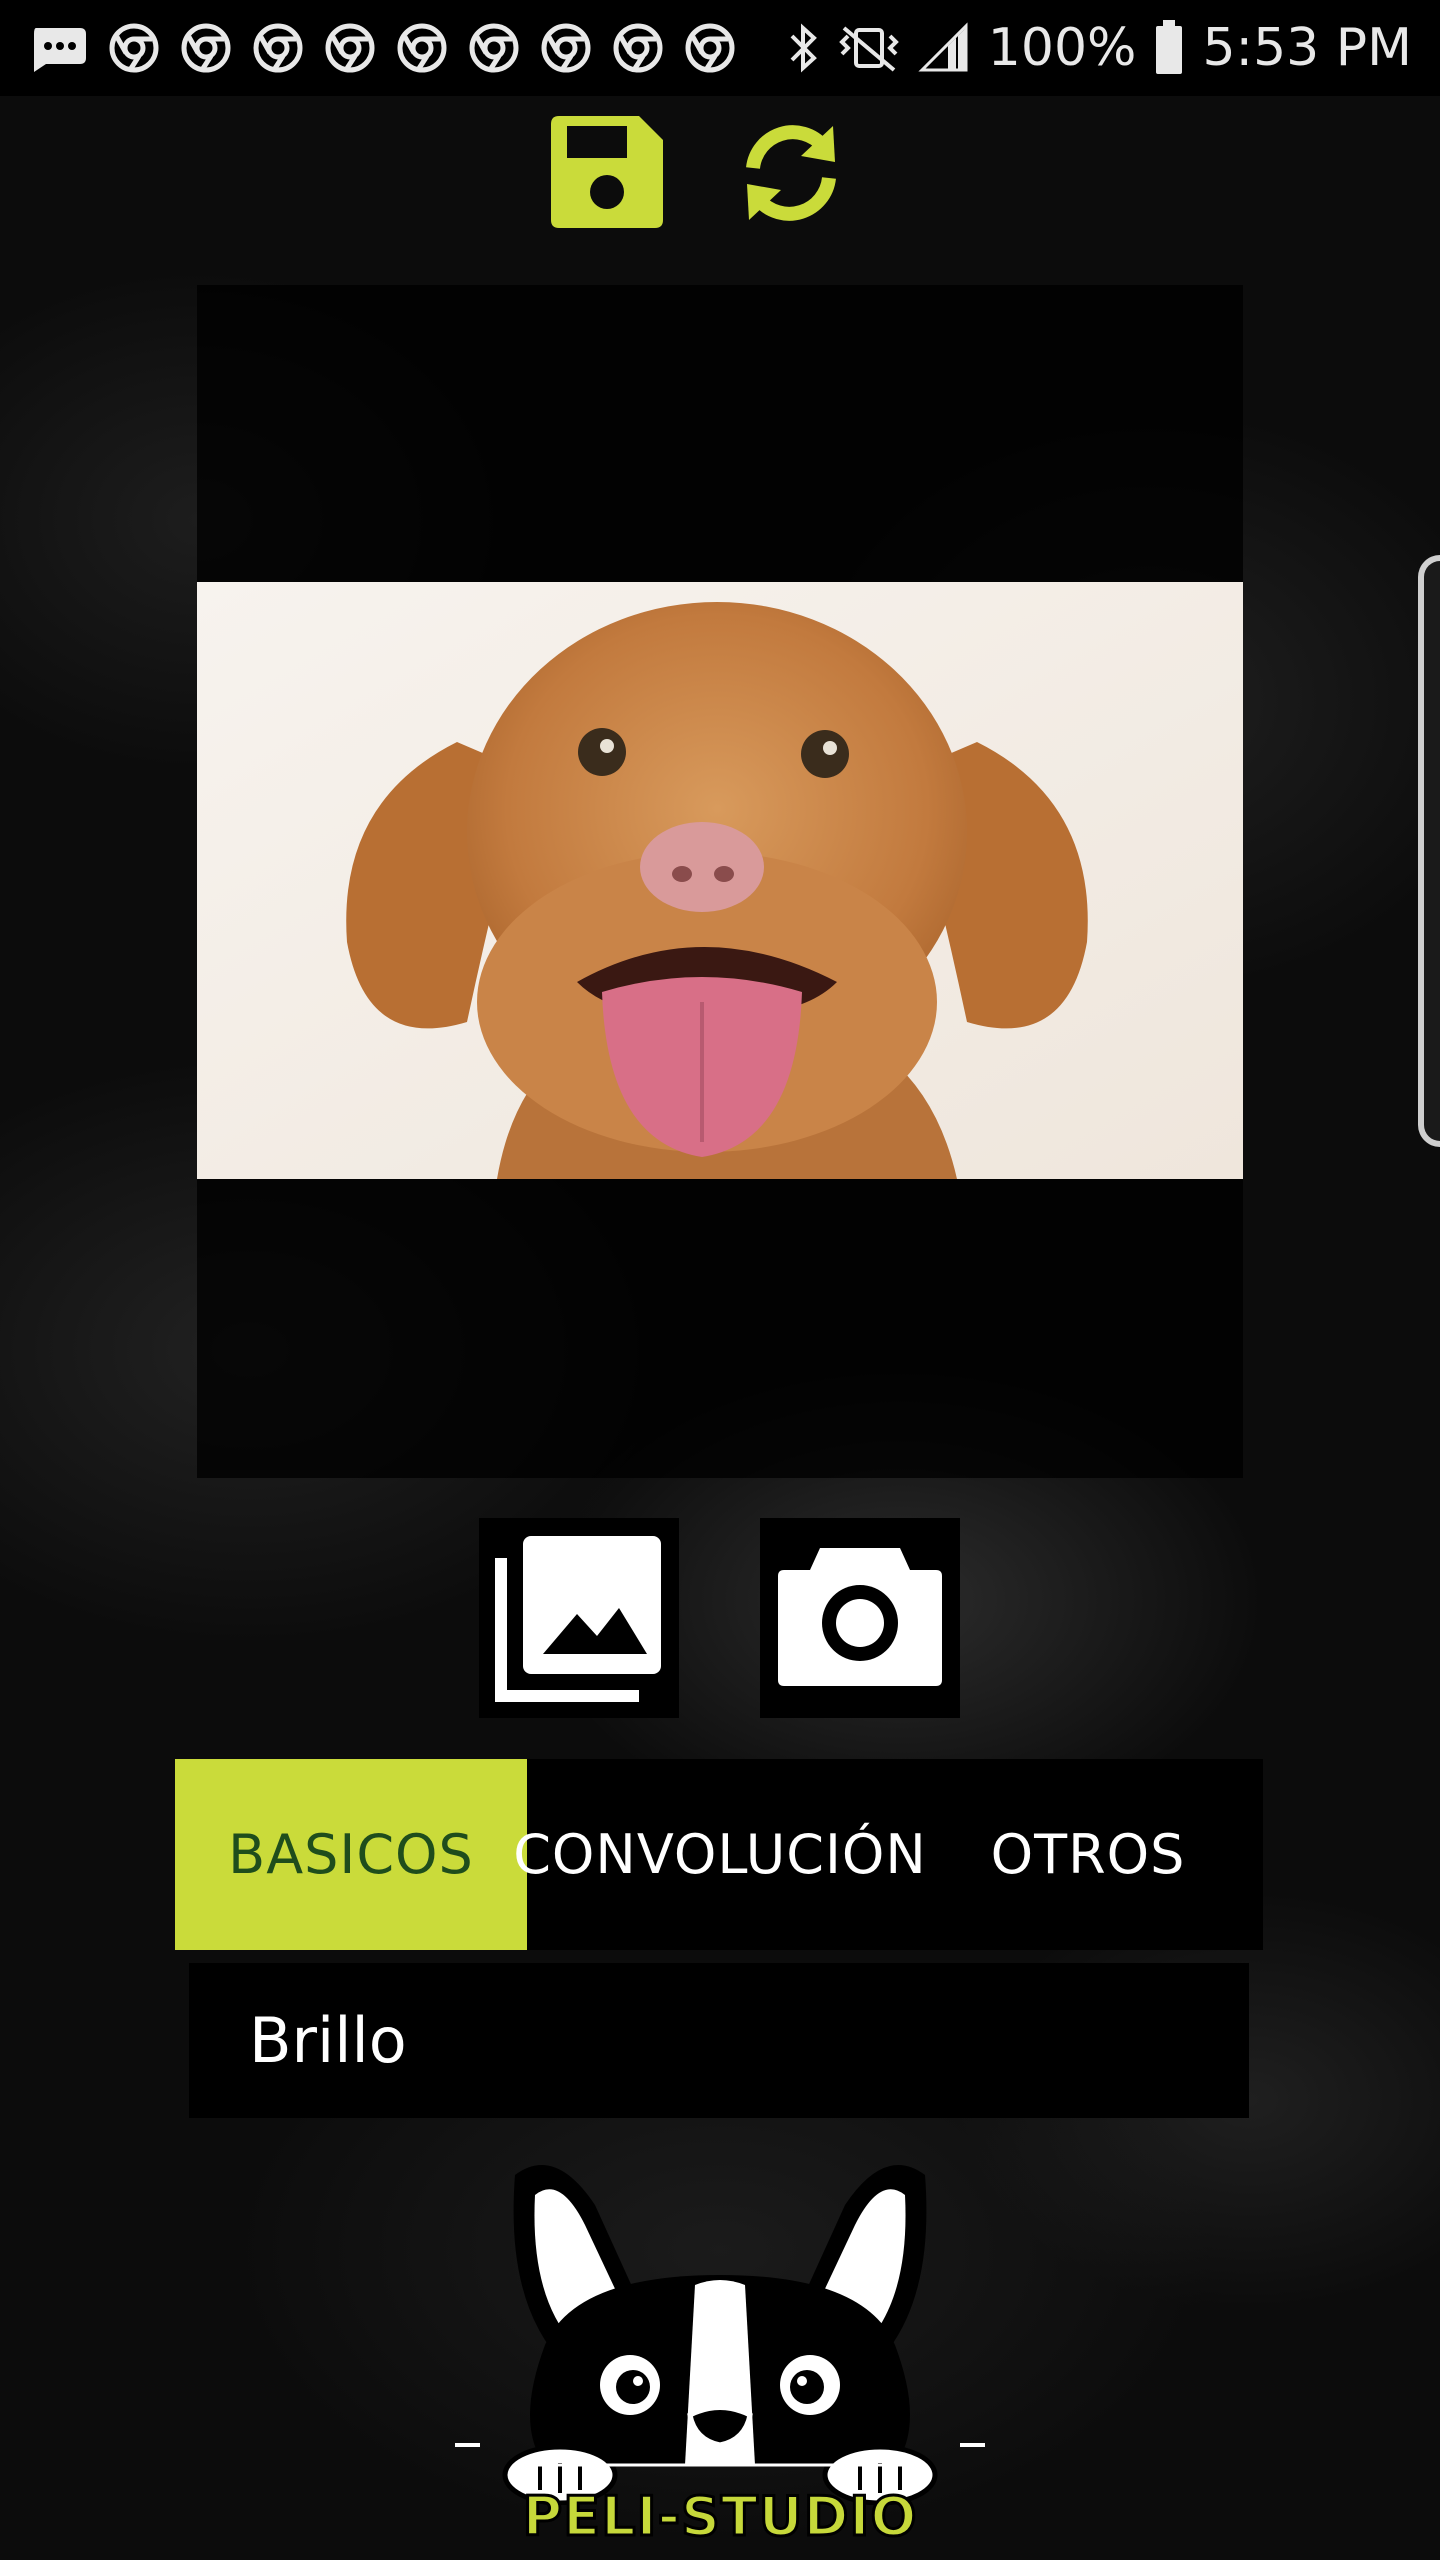 This screenshot has width=1440, height=2560. What do you see at coordinates (1062, 48) in the screenshot?
I see `battery-percent: 100%` at bounding box center [1062, 48].